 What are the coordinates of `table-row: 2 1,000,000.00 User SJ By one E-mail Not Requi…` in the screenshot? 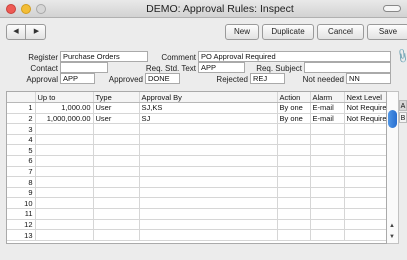 It's located at (196, 119).